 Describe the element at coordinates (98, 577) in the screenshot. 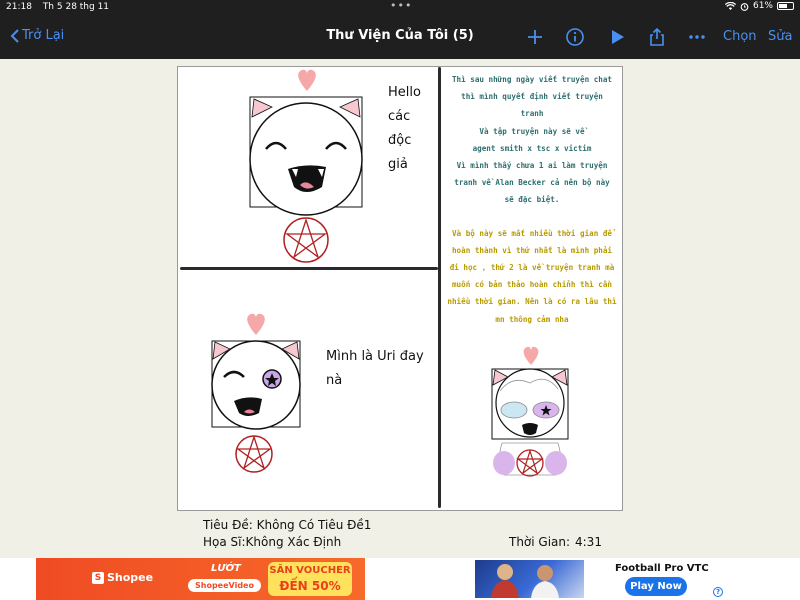

I see `shopping-bag-icon: S` at that location.